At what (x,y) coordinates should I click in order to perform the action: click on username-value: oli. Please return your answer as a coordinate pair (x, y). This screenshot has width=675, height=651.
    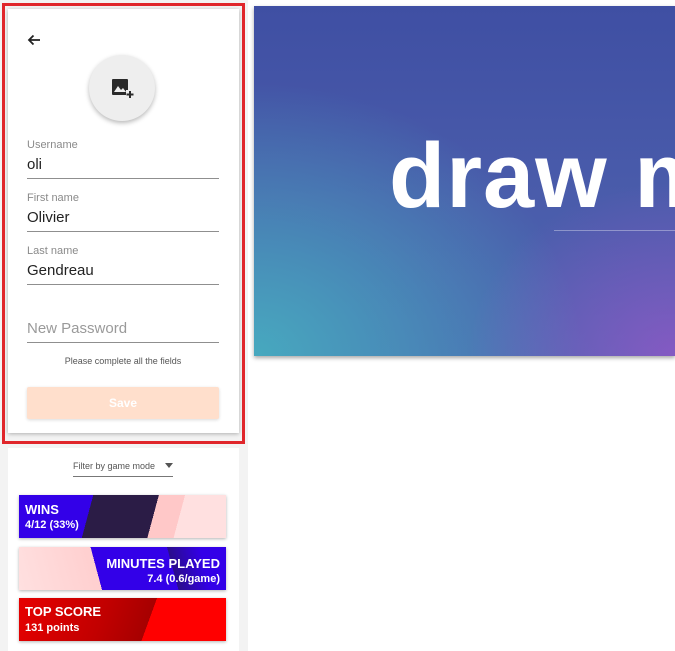
    Looking at the image, I should click on (123, 165).